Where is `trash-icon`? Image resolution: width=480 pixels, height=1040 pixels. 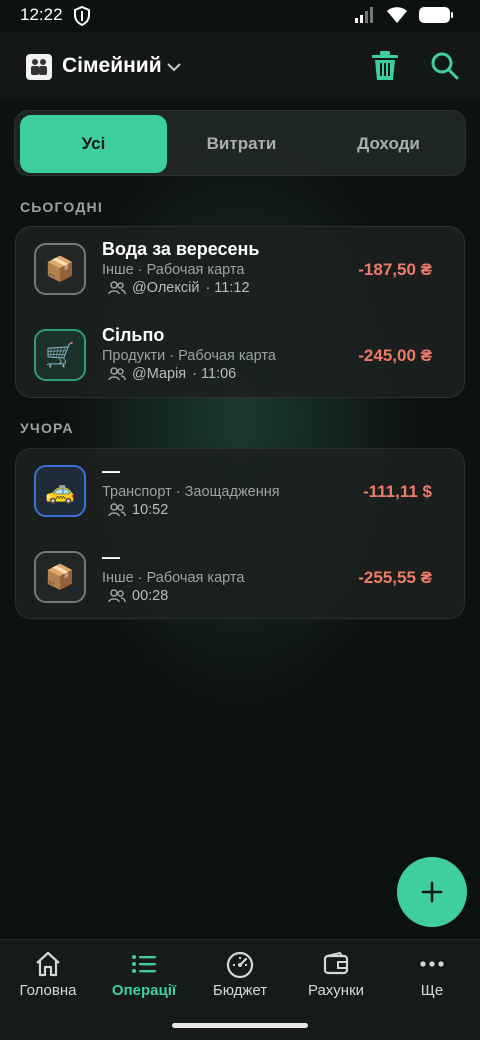 trash-icon is located at coordinates (385, 68).